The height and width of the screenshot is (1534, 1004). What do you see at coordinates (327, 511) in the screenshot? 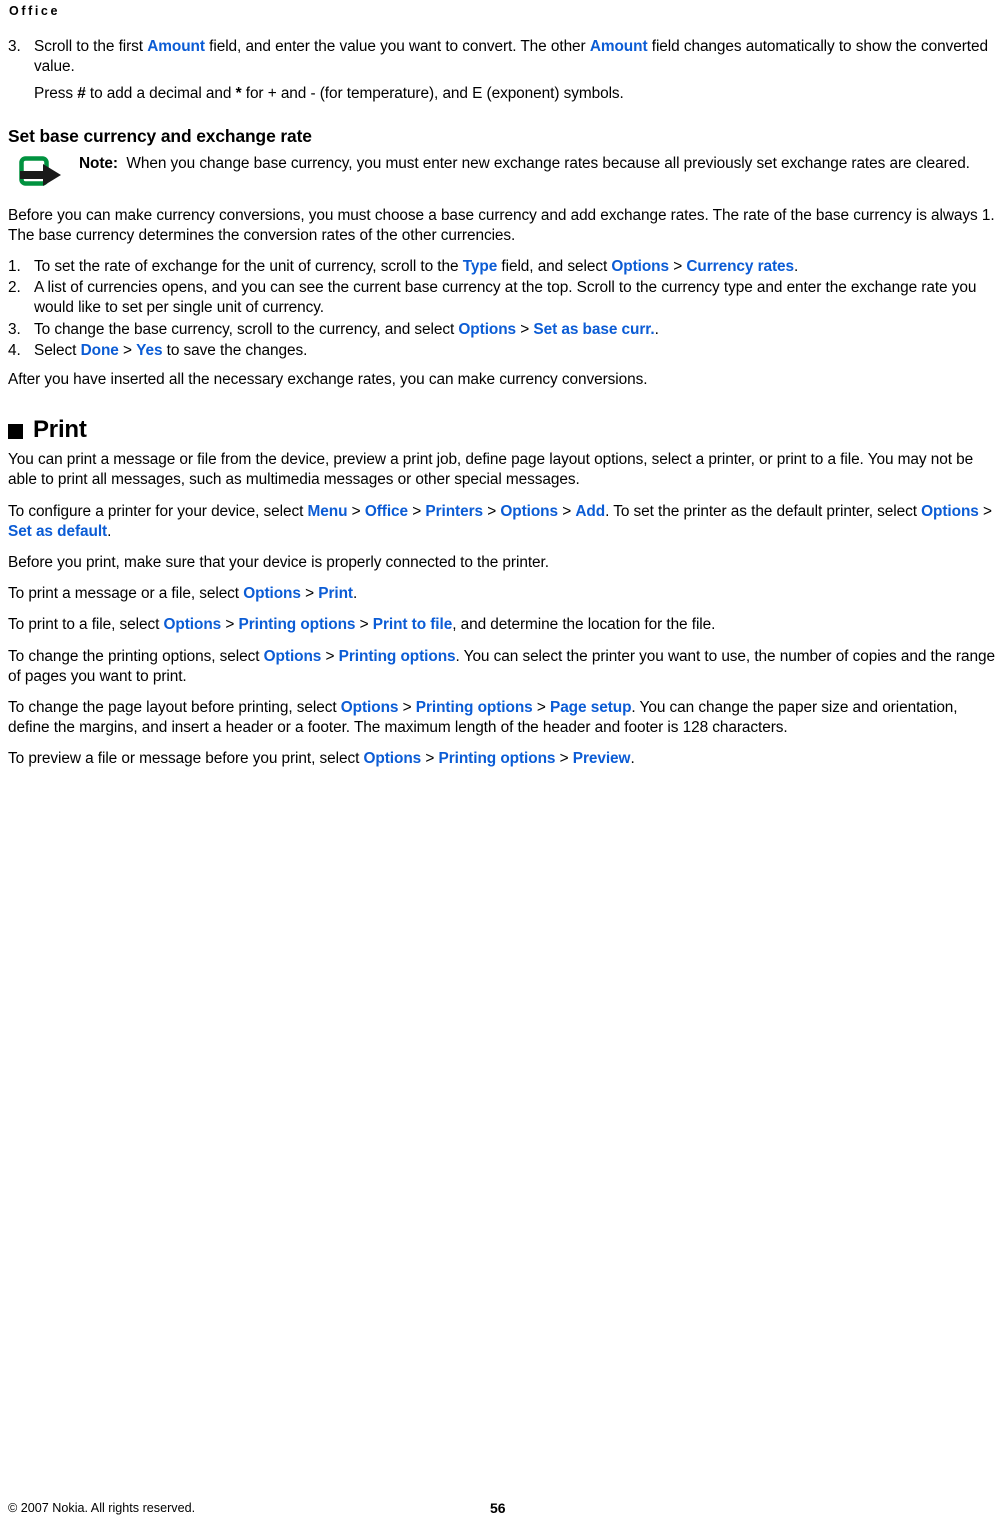
I see `ui-string-menu: Menu` at bounding box center [327, 511].